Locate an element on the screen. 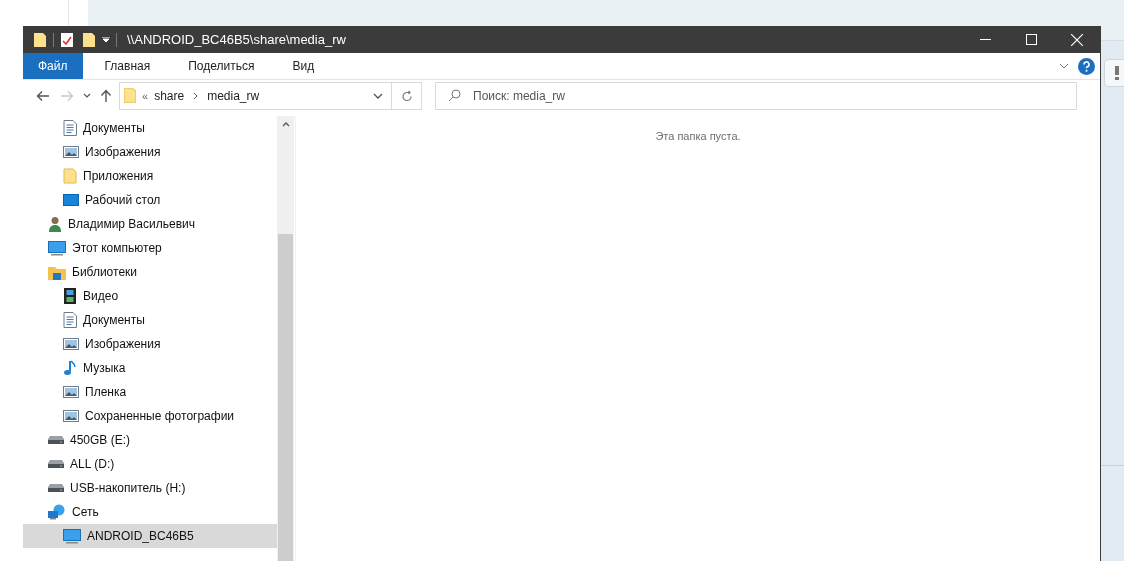 This screenshot has height=561, width=1124. exclamation-icon is located at coordinates (1117, 73).